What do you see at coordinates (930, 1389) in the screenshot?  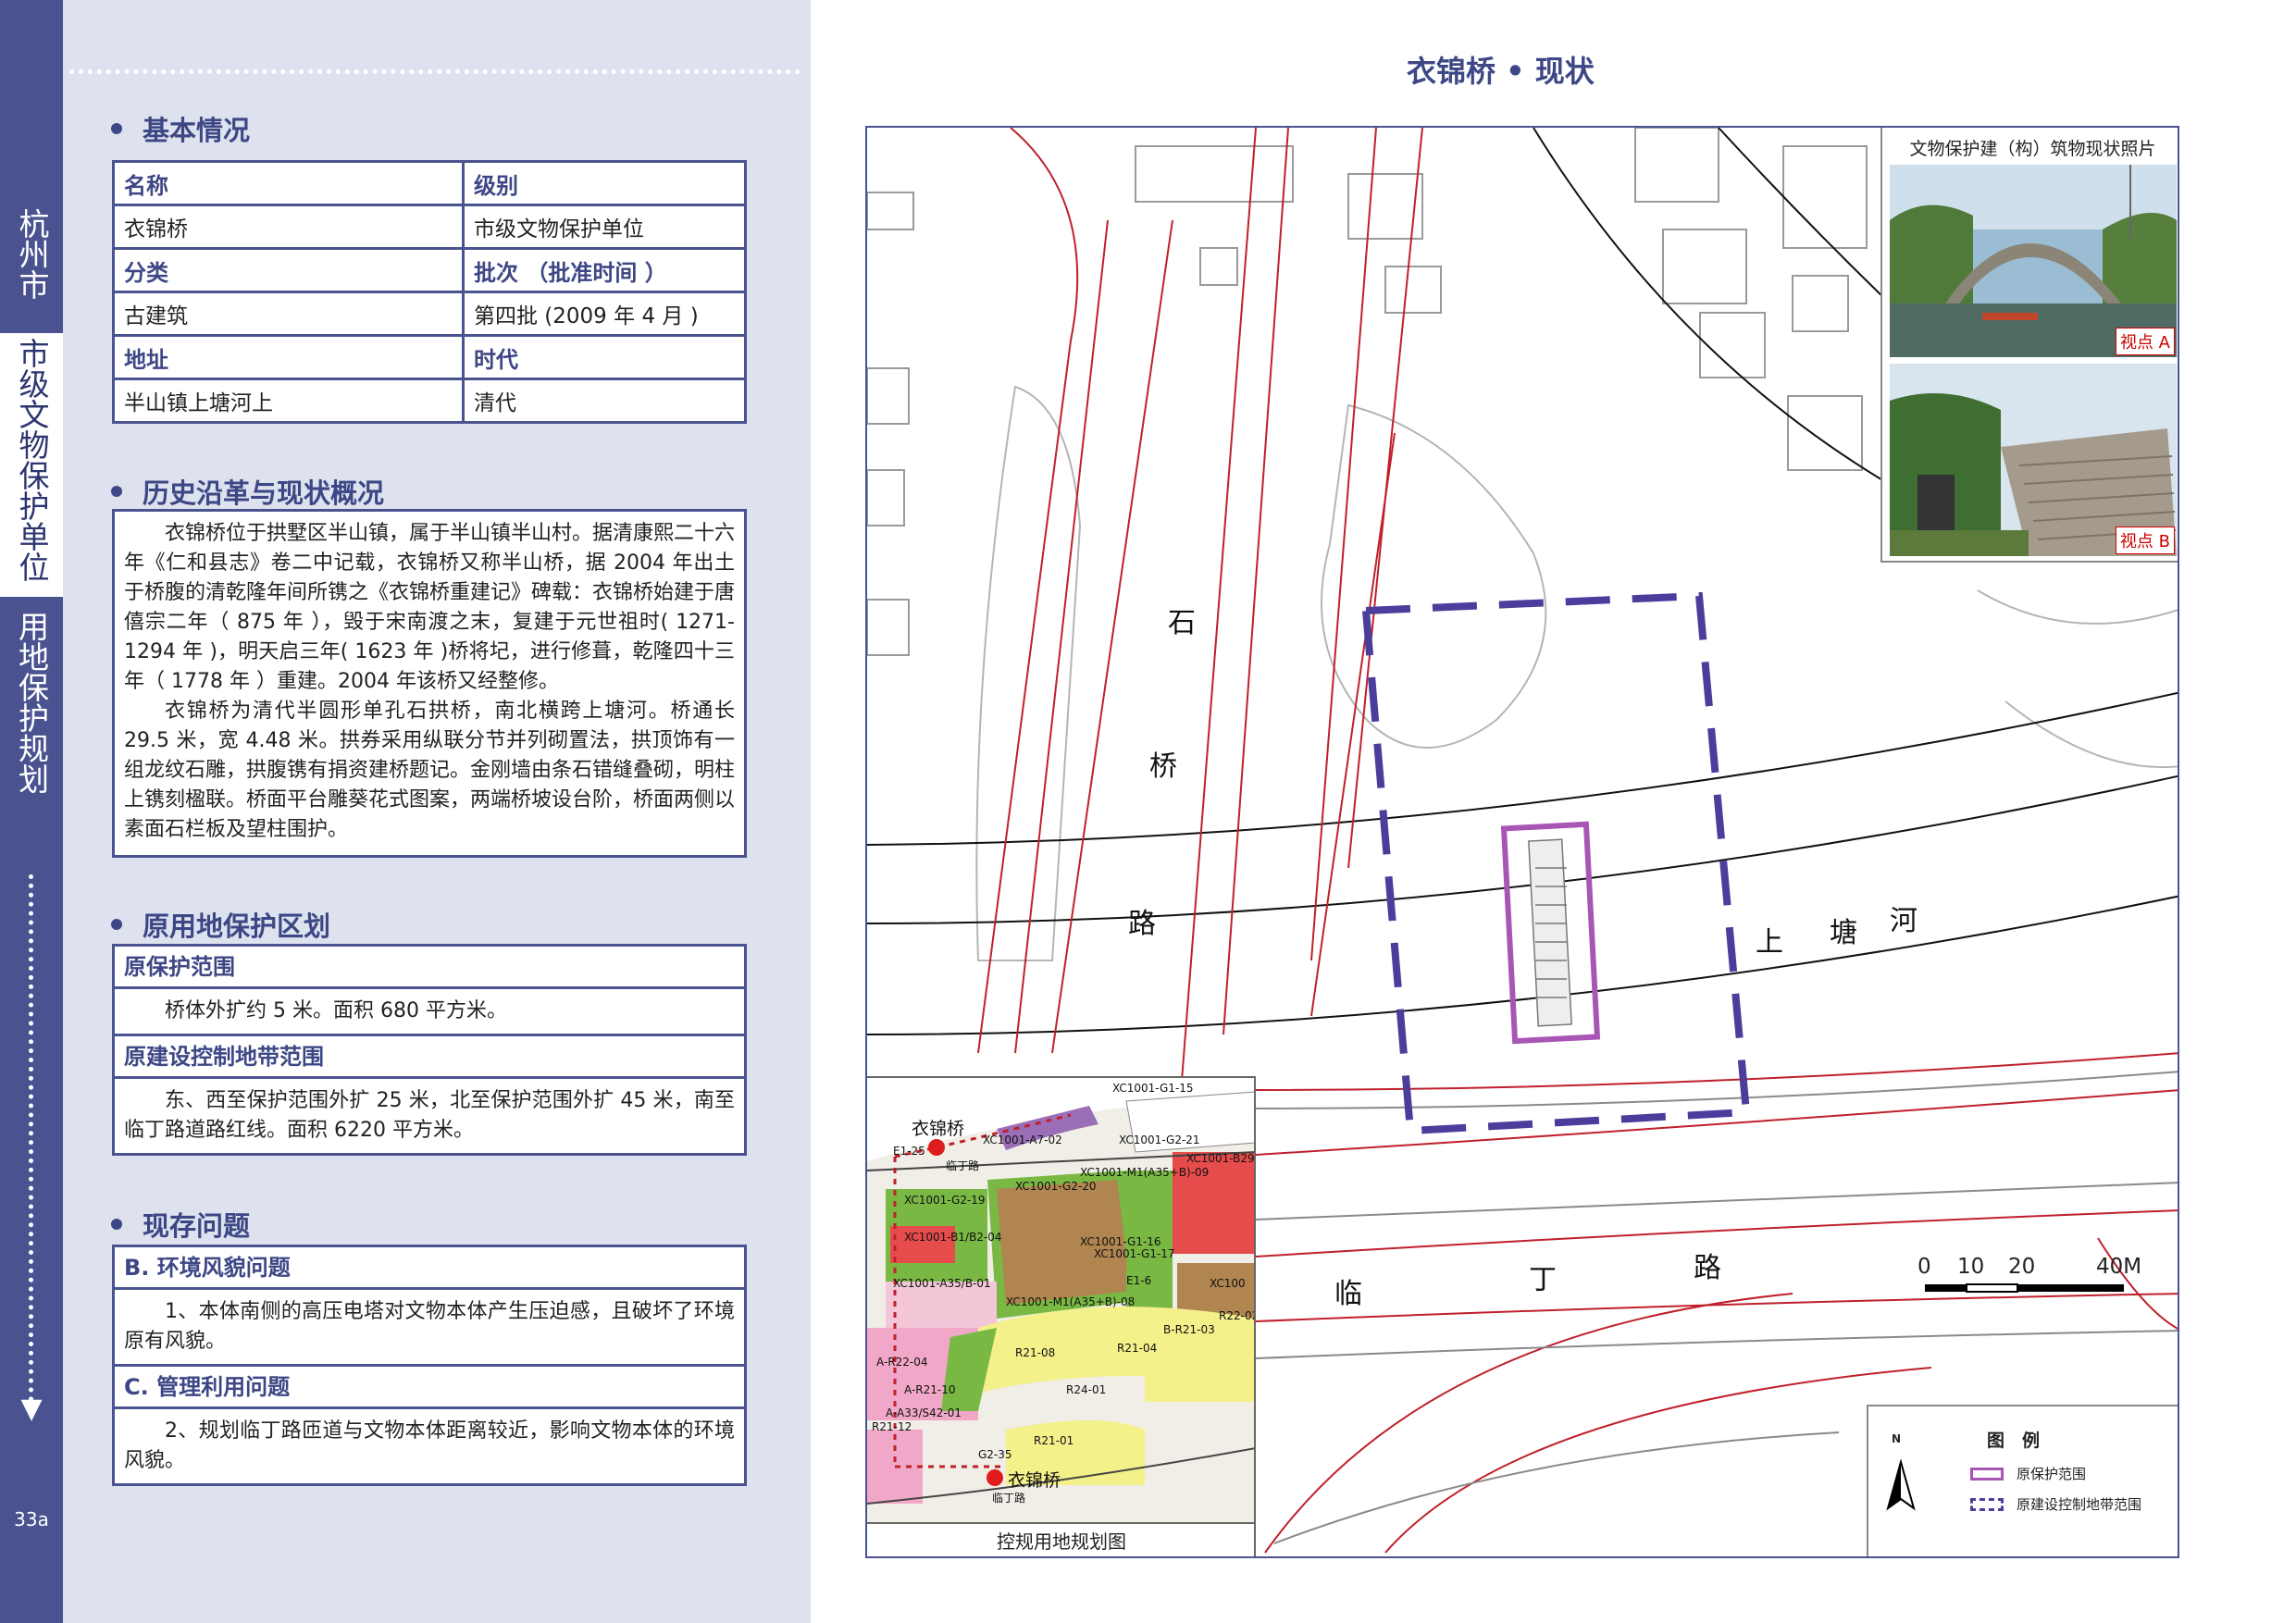 I see `inset-code: A-R21-10` at bounding box center [930, 1389].